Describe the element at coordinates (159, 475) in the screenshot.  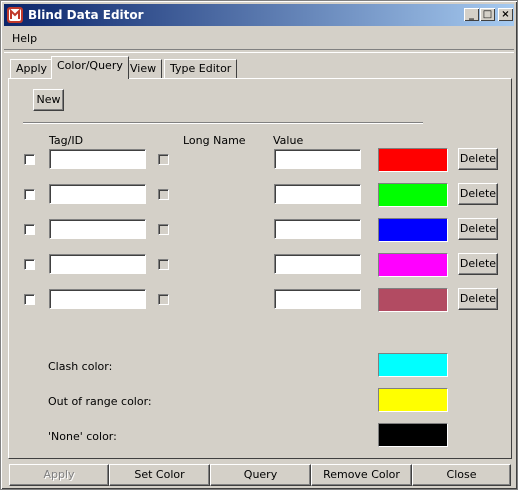
I see `set-color-button: Set Color` at that location.